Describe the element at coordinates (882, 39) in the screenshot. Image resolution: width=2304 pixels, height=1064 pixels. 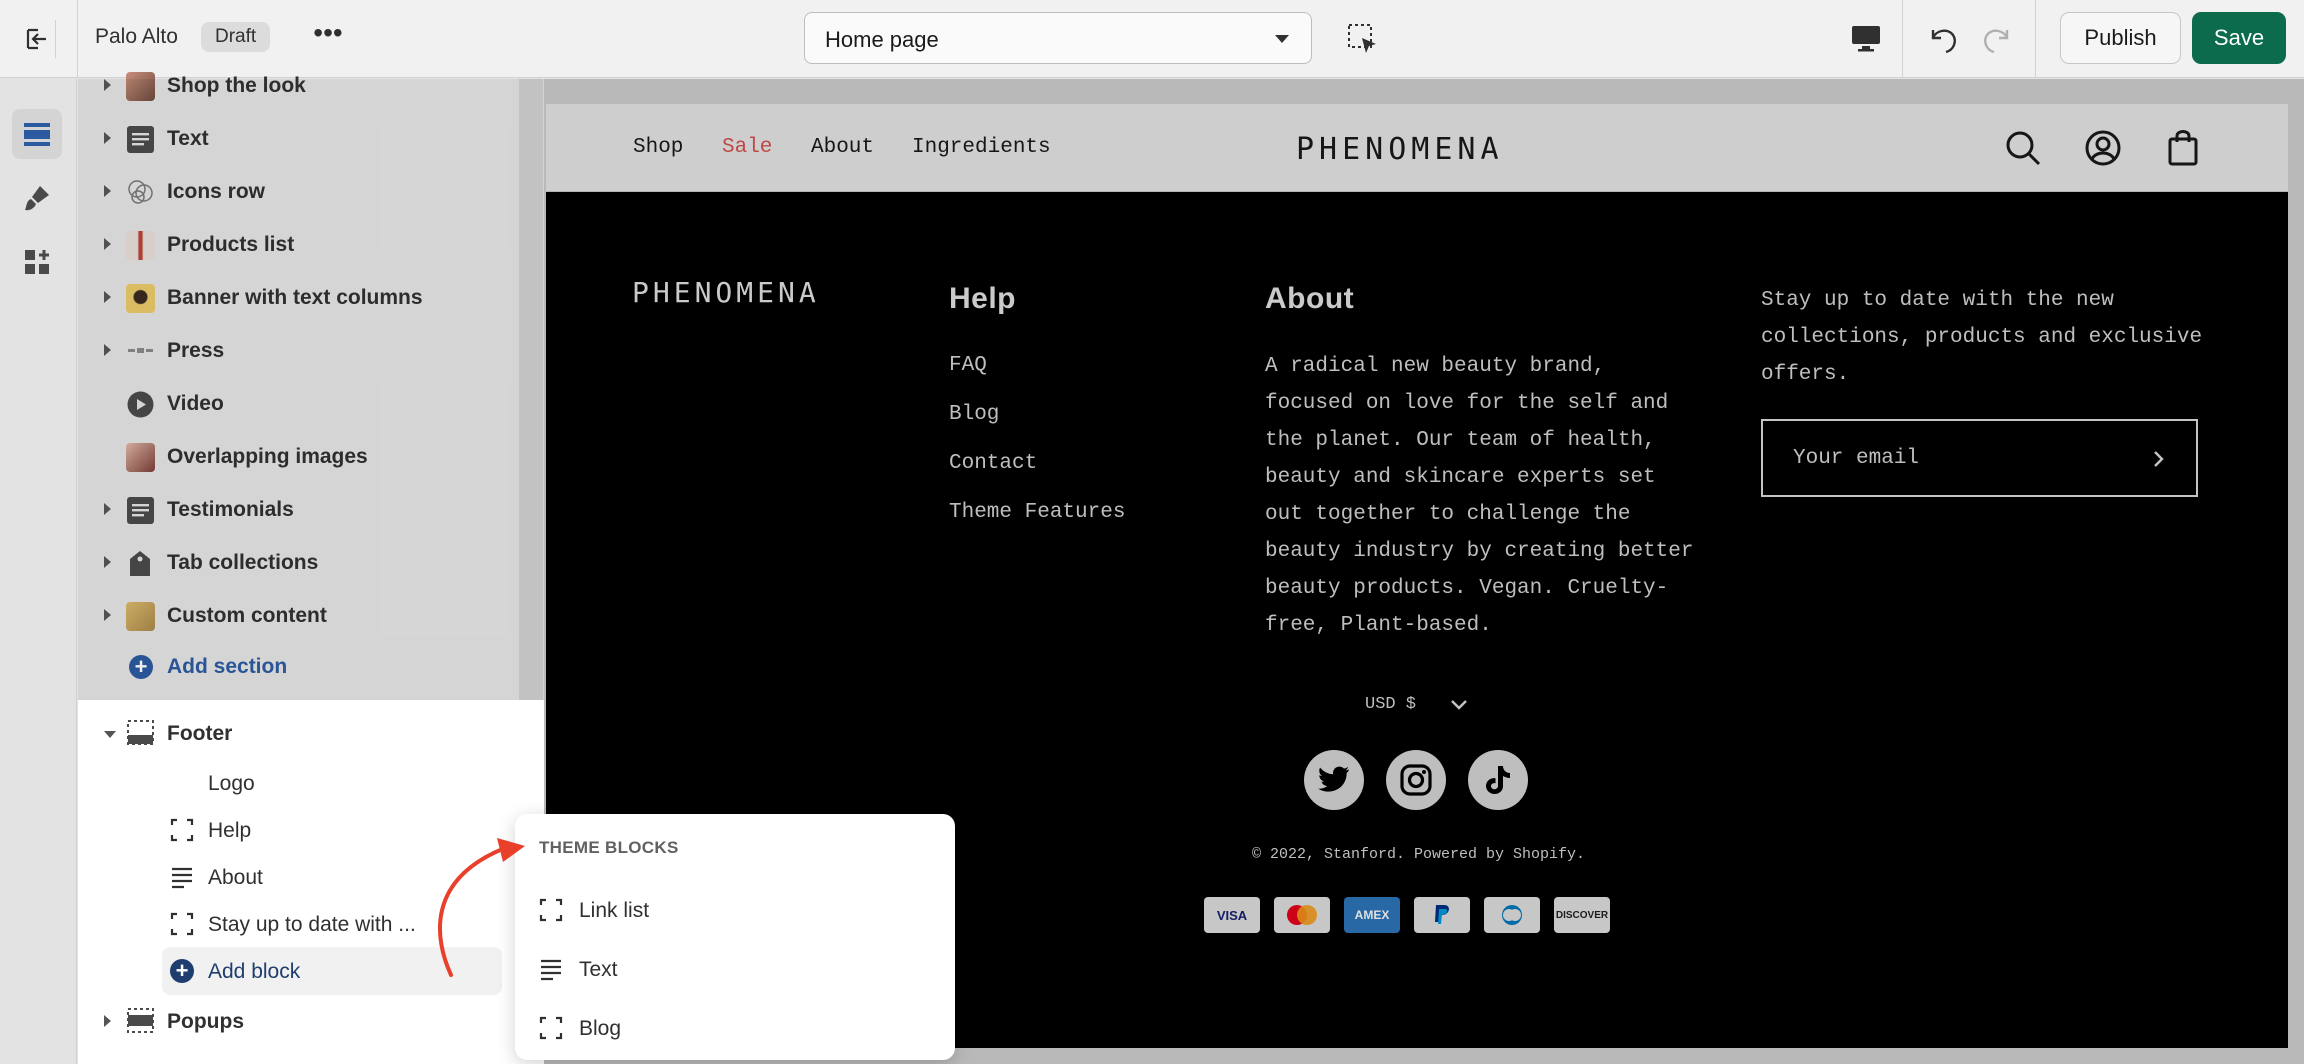
I see `page-selector-value: Home page` at that location.